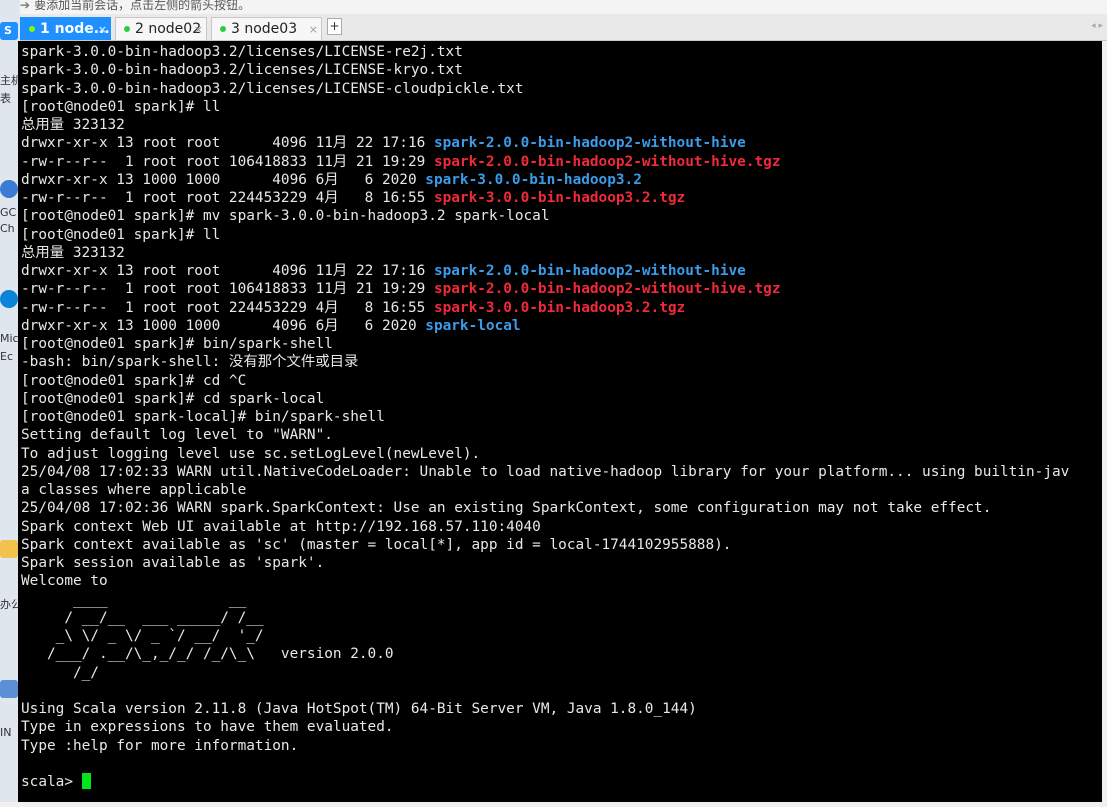 This screenshot has width=1107, height=807. Describe the element at coordinates (1097, 26) in the screenshot. I see `tab-scroll-arrows-icon: ◂ ▸` at that location.